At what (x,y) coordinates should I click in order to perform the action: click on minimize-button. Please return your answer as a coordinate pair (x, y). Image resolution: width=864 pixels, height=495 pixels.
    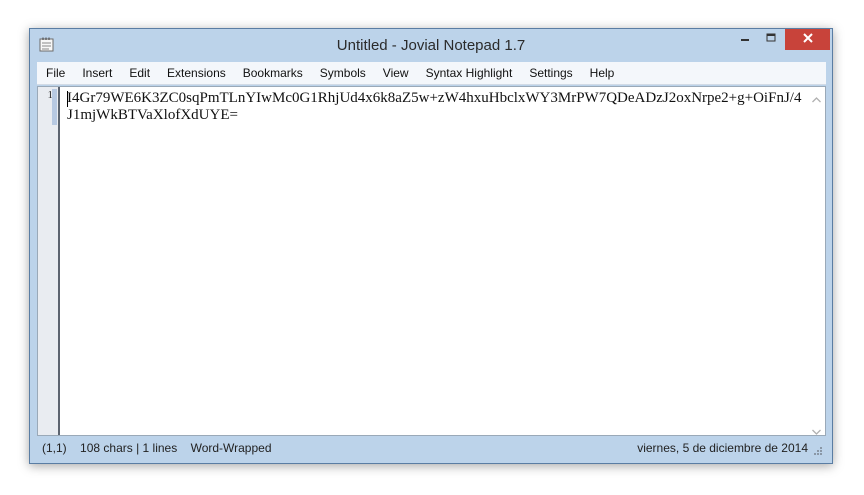
    Looking at the image, I should click on (745, 39).